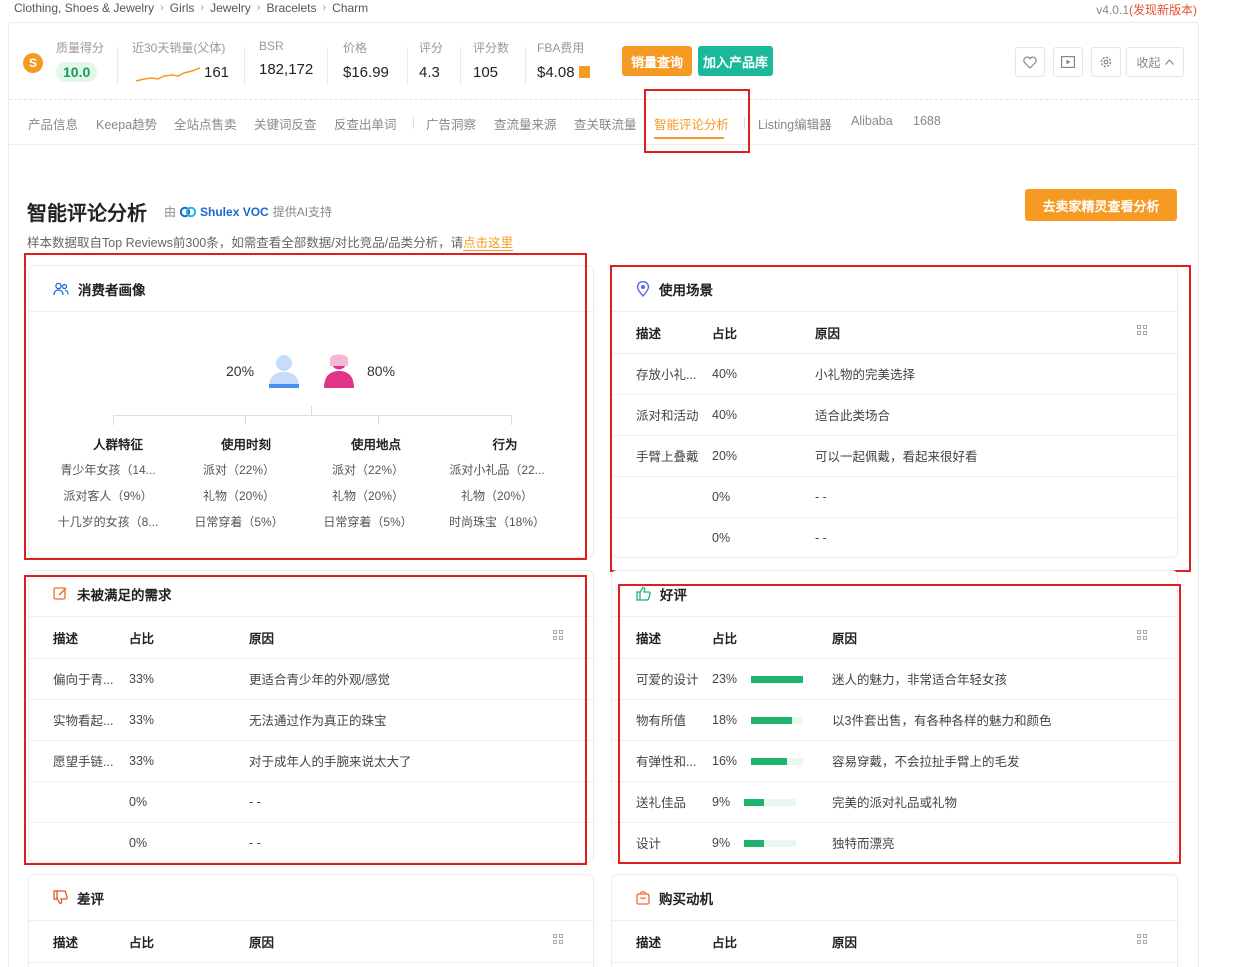 This screenshot has width=1235, height=967. Describe the element at coordinates (662, 720) in the screenshot. I see `row-desc: 物有所值` at that location.